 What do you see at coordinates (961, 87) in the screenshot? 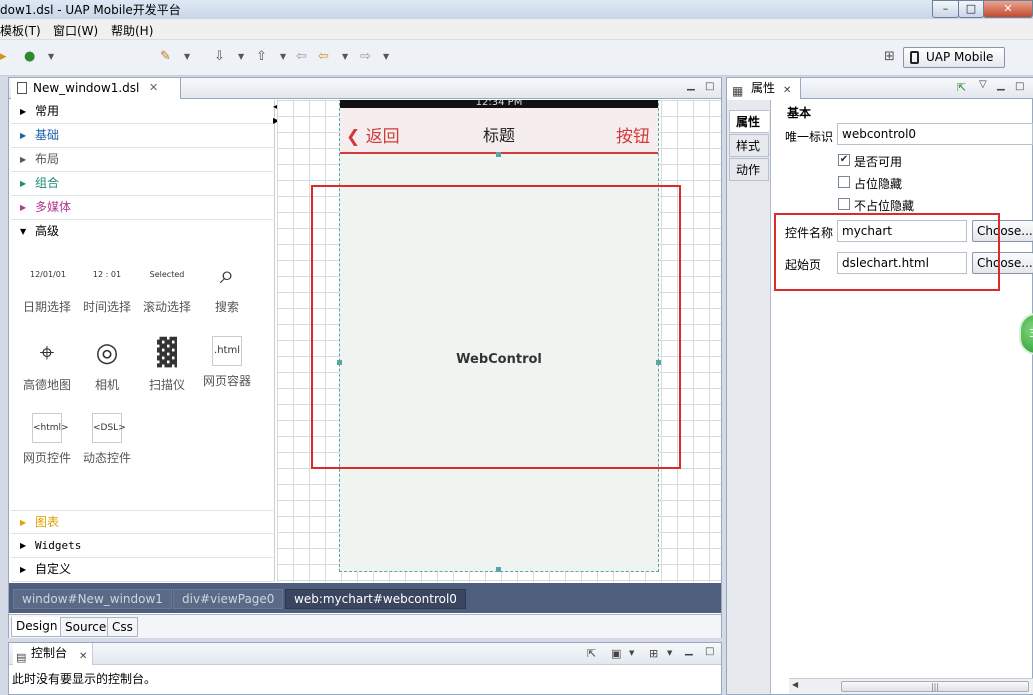
I see `pin-properties-icon: ⇱` at bounding box center [961, 87].